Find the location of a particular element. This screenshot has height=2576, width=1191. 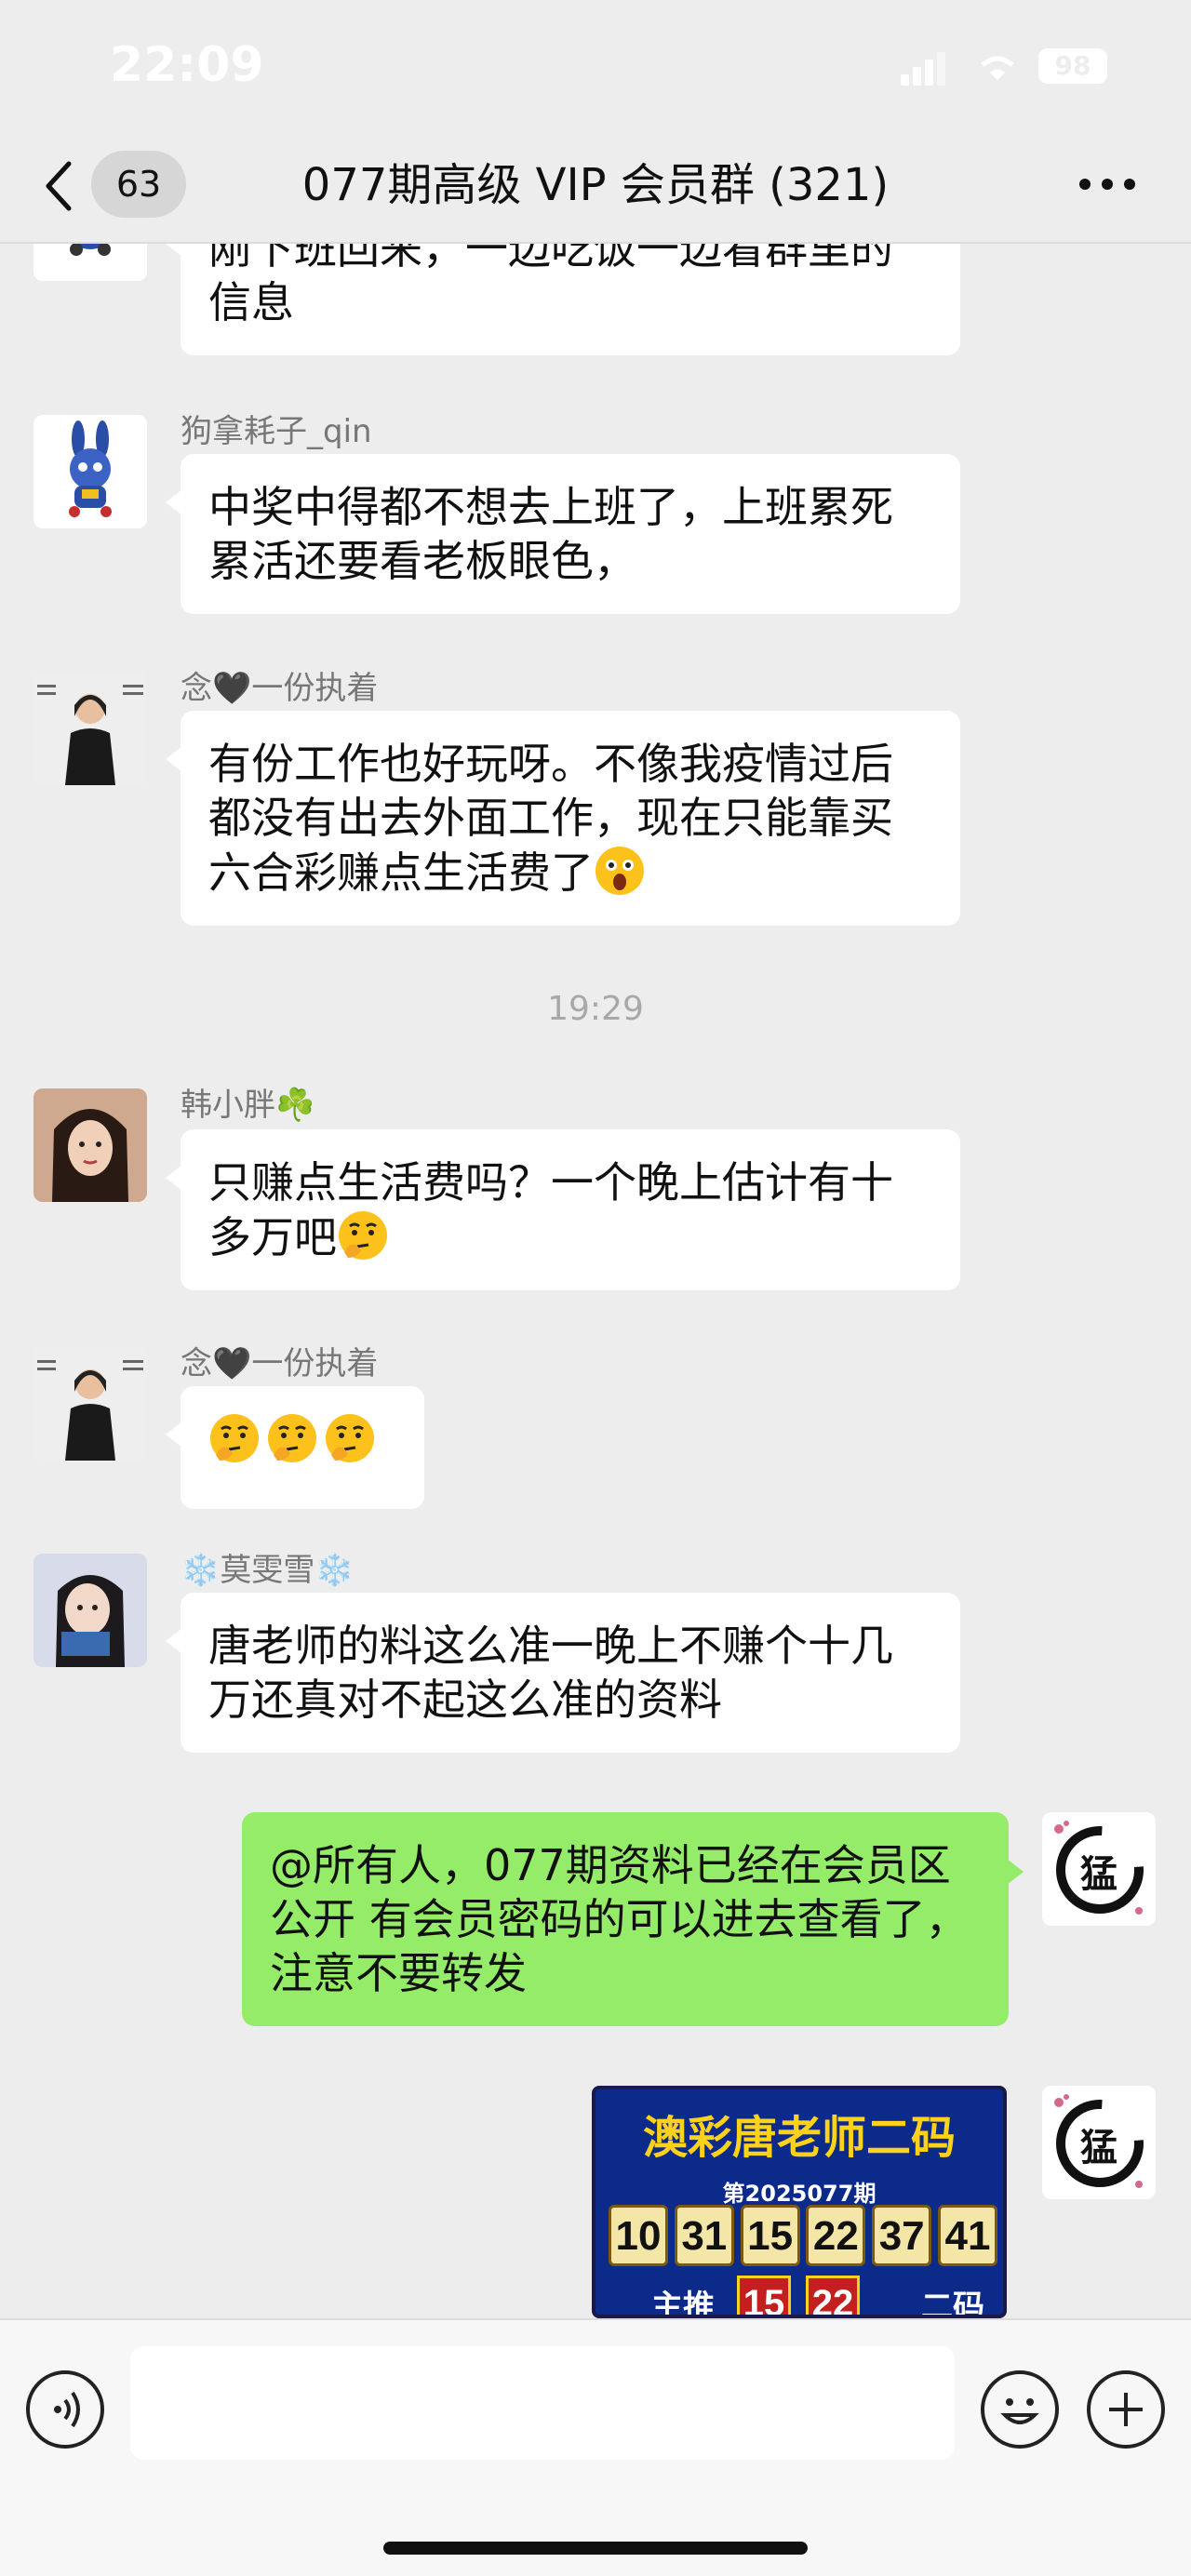

lottery-suffix: 二码 is located at coordinates (952, 2303).